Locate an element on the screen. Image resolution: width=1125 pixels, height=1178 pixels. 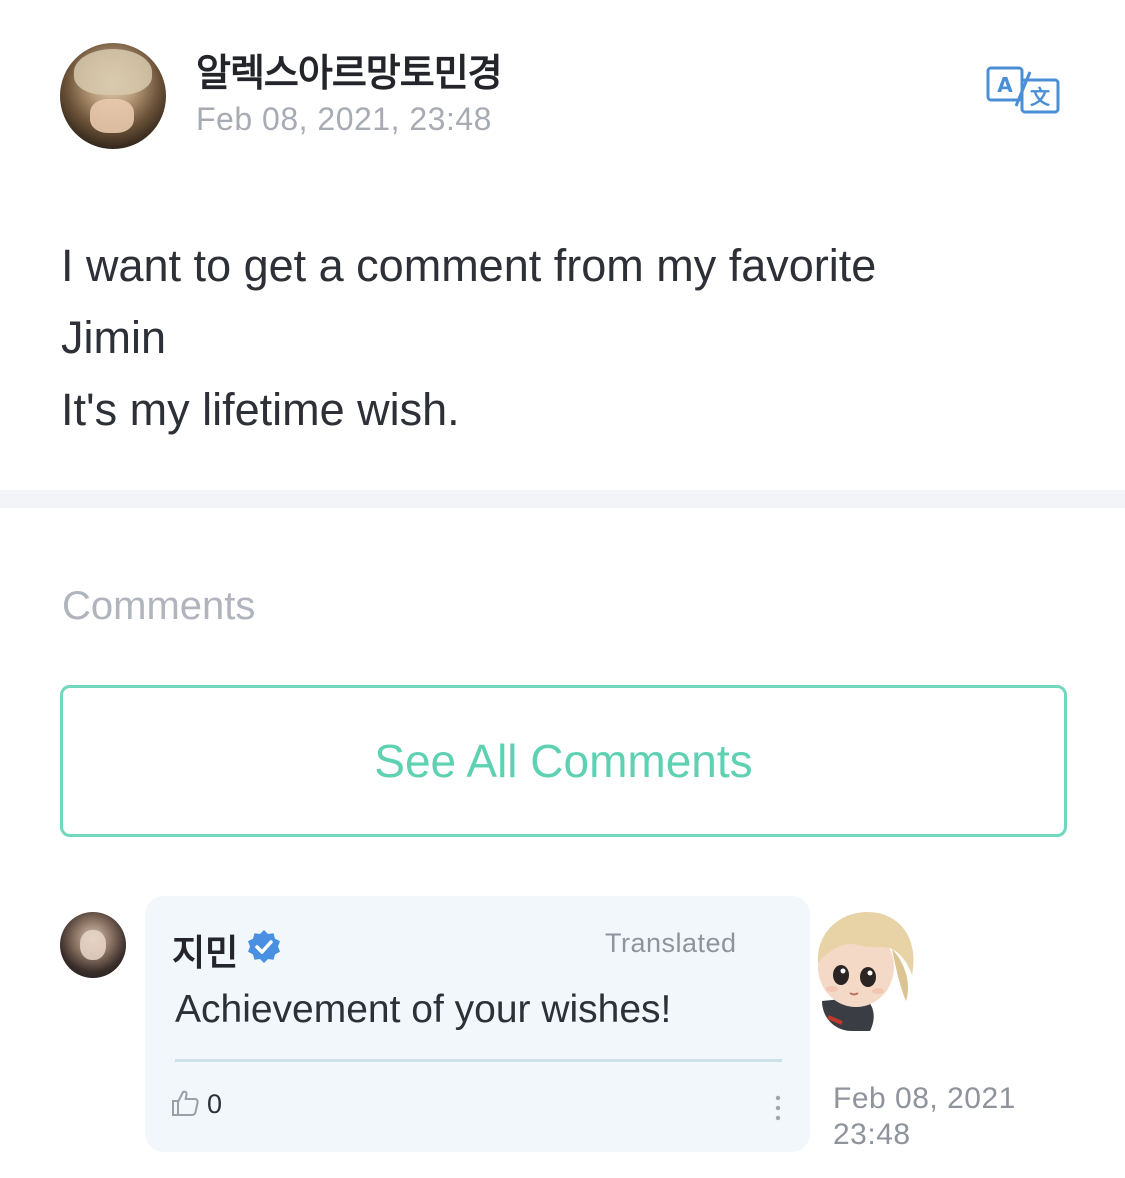
see-all-comments-button: See All Comments is located at coordinates (563, 761).